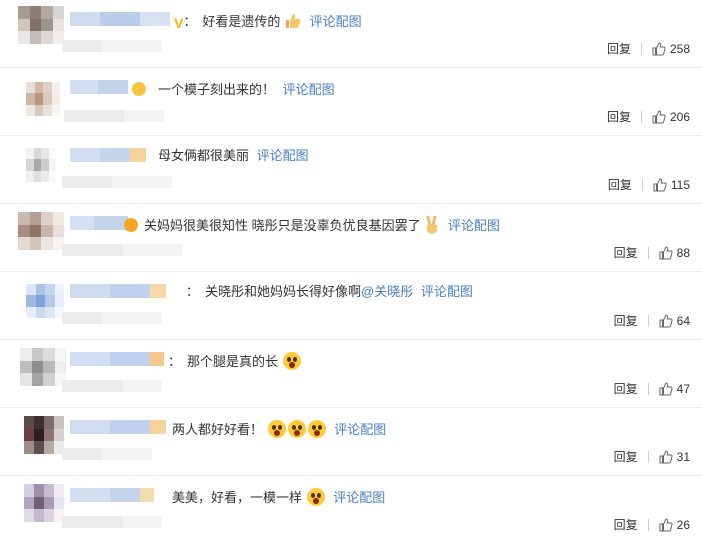 The image size is (702, 540). I want to click on comment-text: 那个腿是真的长, so click(233, 361).